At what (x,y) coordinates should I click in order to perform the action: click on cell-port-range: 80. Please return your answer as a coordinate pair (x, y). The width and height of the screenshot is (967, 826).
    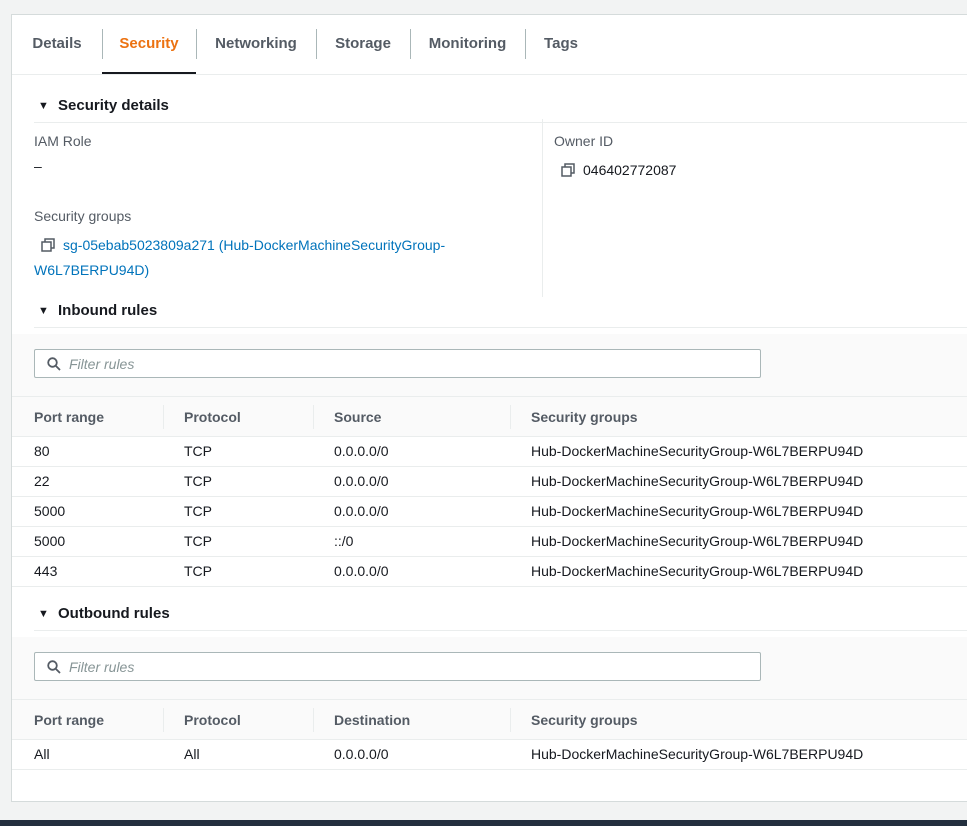
    Looking at the image, I should click on (42, 451).